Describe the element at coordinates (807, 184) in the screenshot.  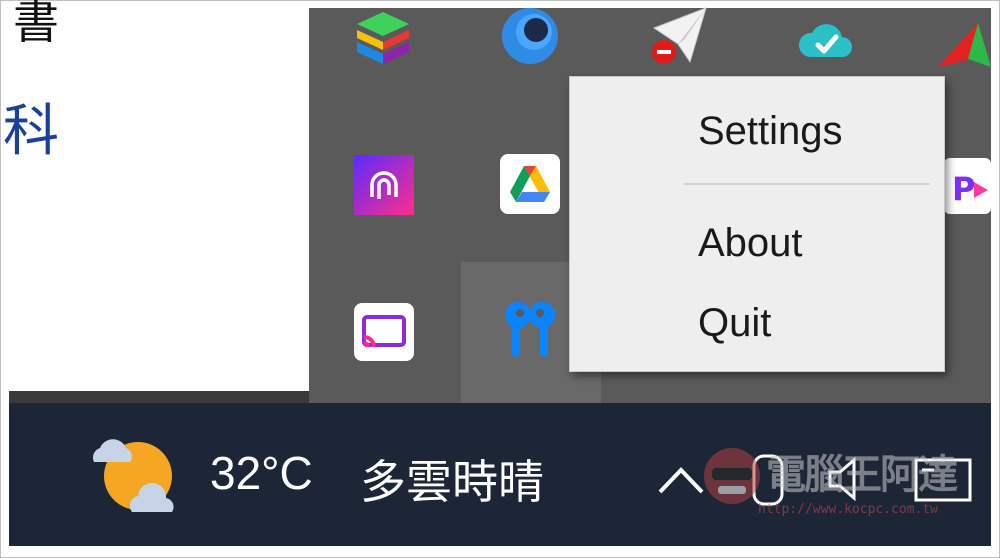
I see `menu-separator` at that location.